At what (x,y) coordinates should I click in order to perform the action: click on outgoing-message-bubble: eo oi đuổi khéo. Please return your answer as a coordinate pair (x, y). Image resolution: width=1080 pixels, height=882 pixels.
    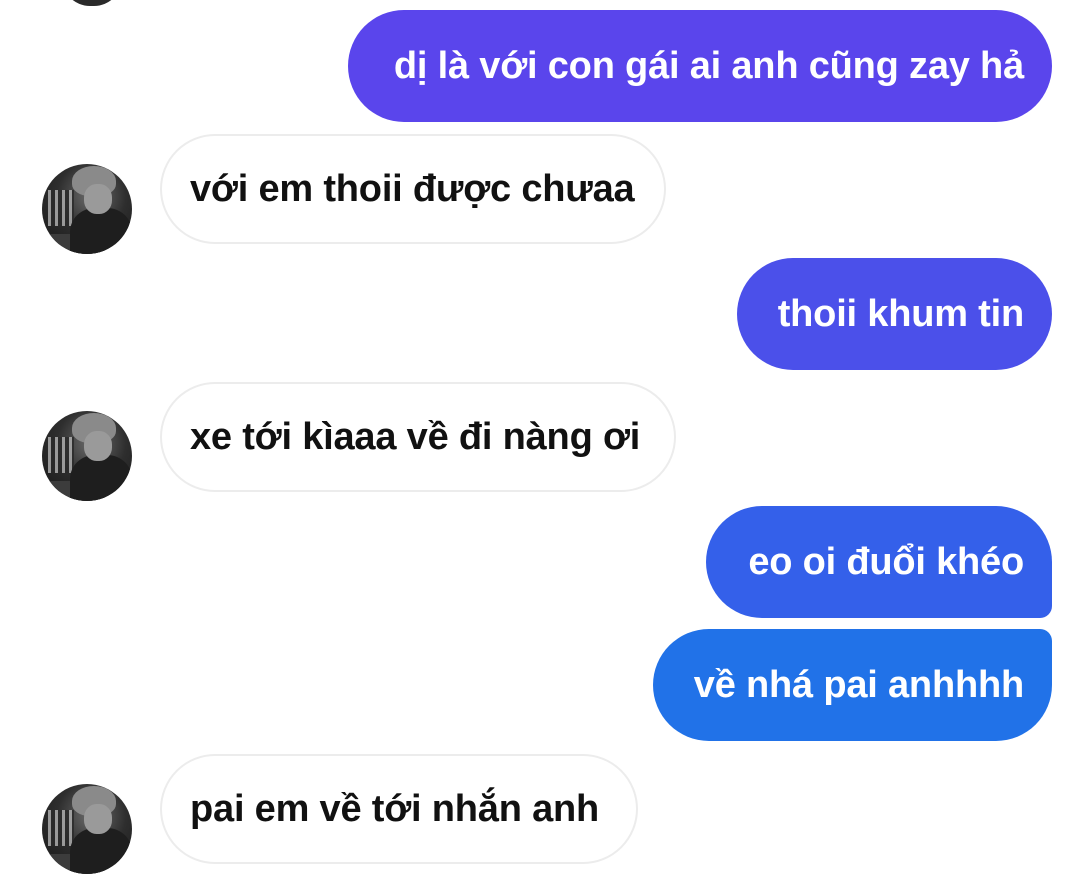
    Looking at the image, I should click on (879, 562).